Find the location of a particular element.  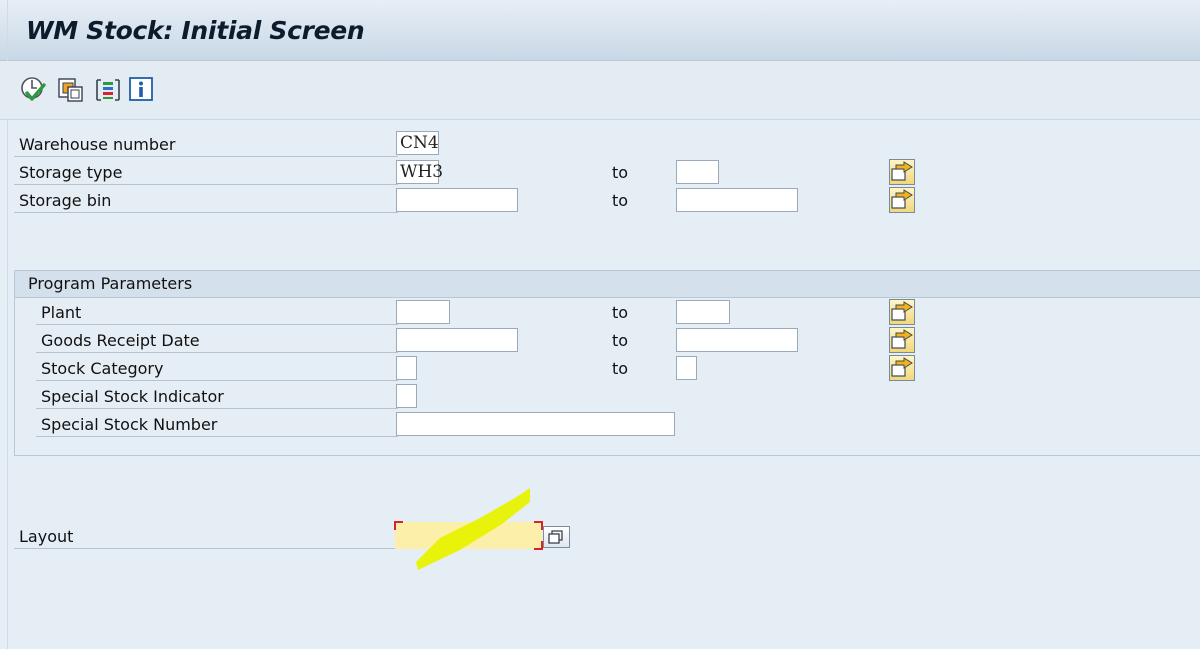

get-variant-icon is located at coordinates (70, 89).